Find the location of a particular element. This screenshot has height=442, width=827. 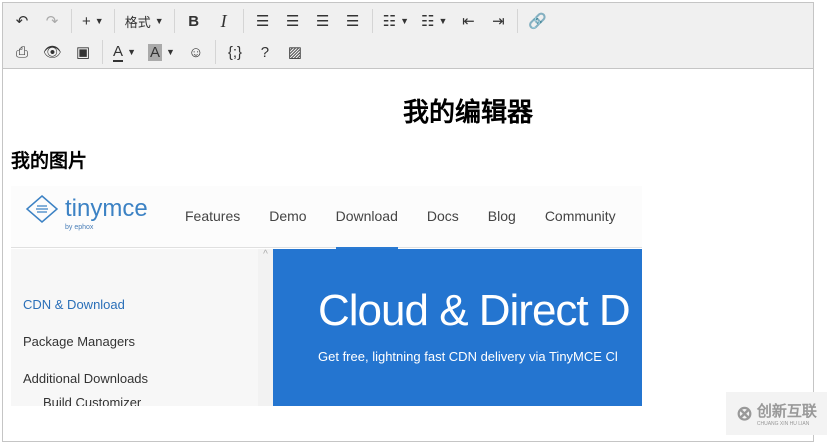

align-left-button: ☰ is located at coordinates (263, 21).